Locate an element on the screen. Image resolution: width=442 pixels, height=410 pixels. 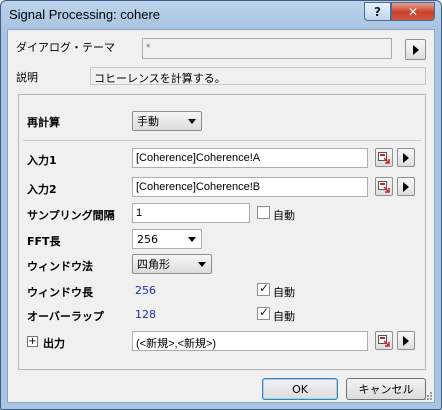
window-method-value: 四角形 is located at coordinates (153, 264).